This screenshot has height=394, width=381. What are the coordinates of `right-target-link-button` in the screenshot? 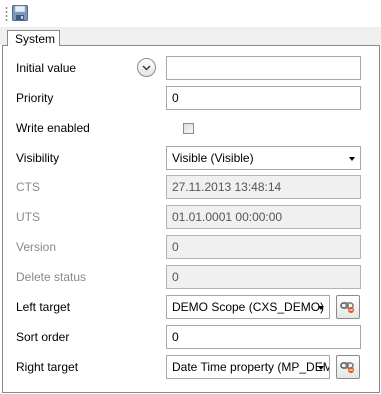 It's located at (348, 367).